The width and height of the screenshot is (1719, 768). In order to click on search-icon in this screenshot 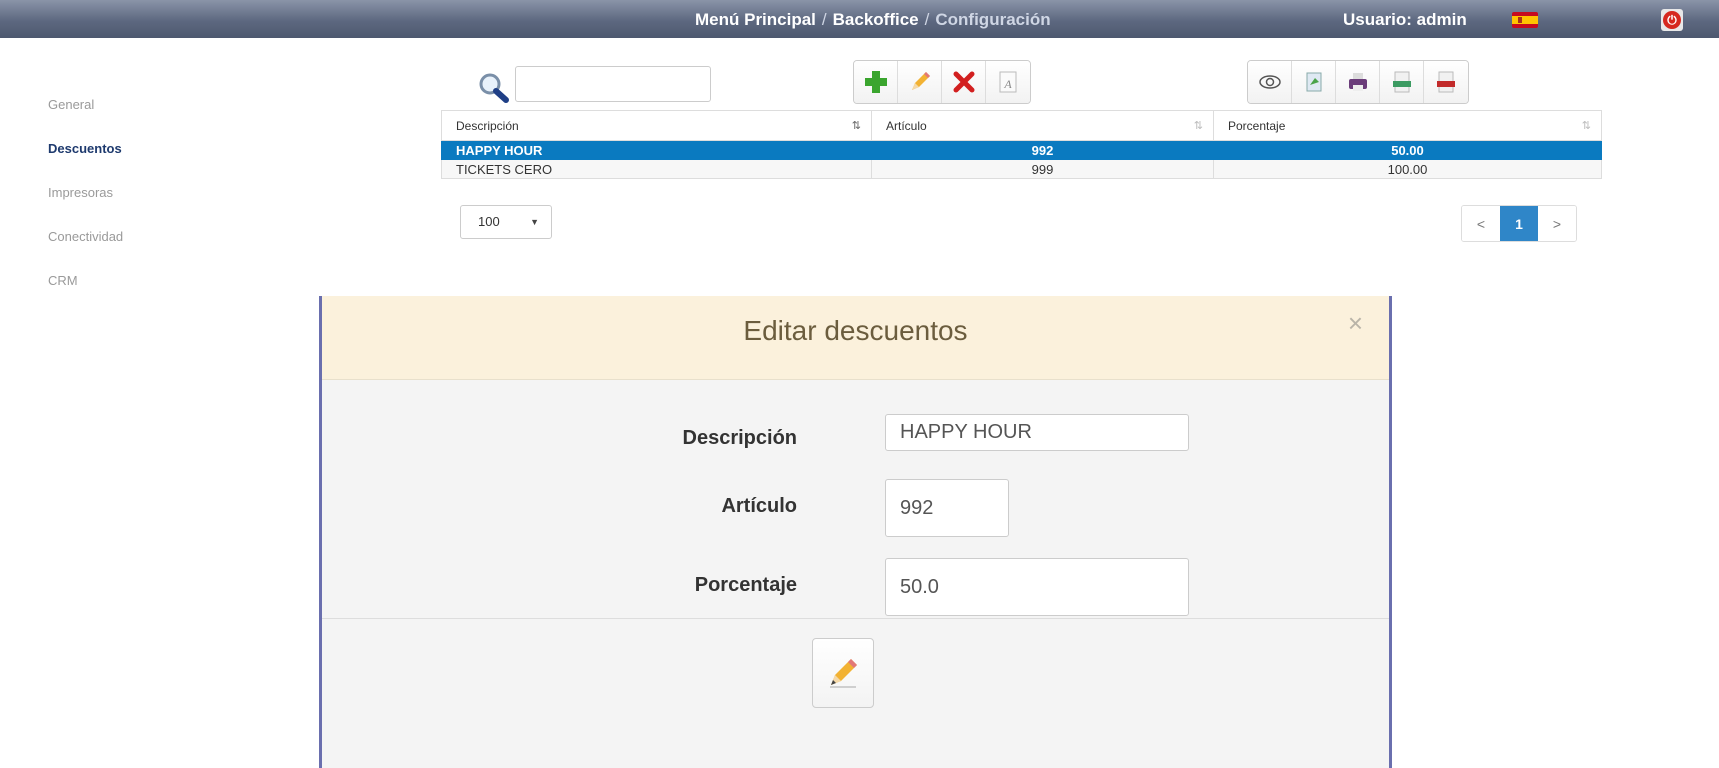, I will do `click(493, 87)`.